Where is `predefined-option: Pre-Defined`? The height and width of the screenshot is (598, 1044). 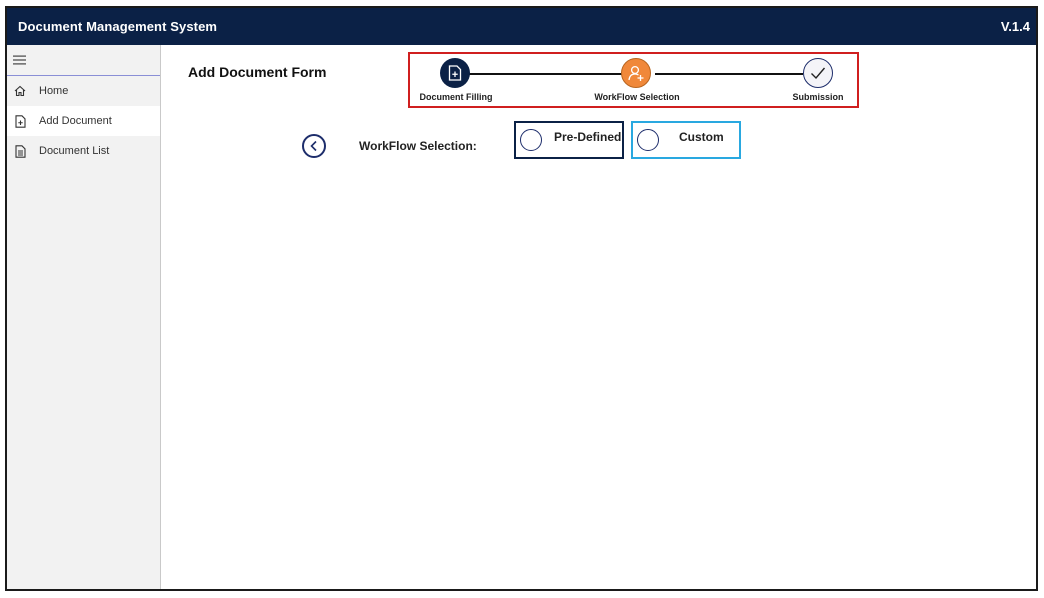 predefined-option: Pre-Defined is located at coordinates (569, 140).